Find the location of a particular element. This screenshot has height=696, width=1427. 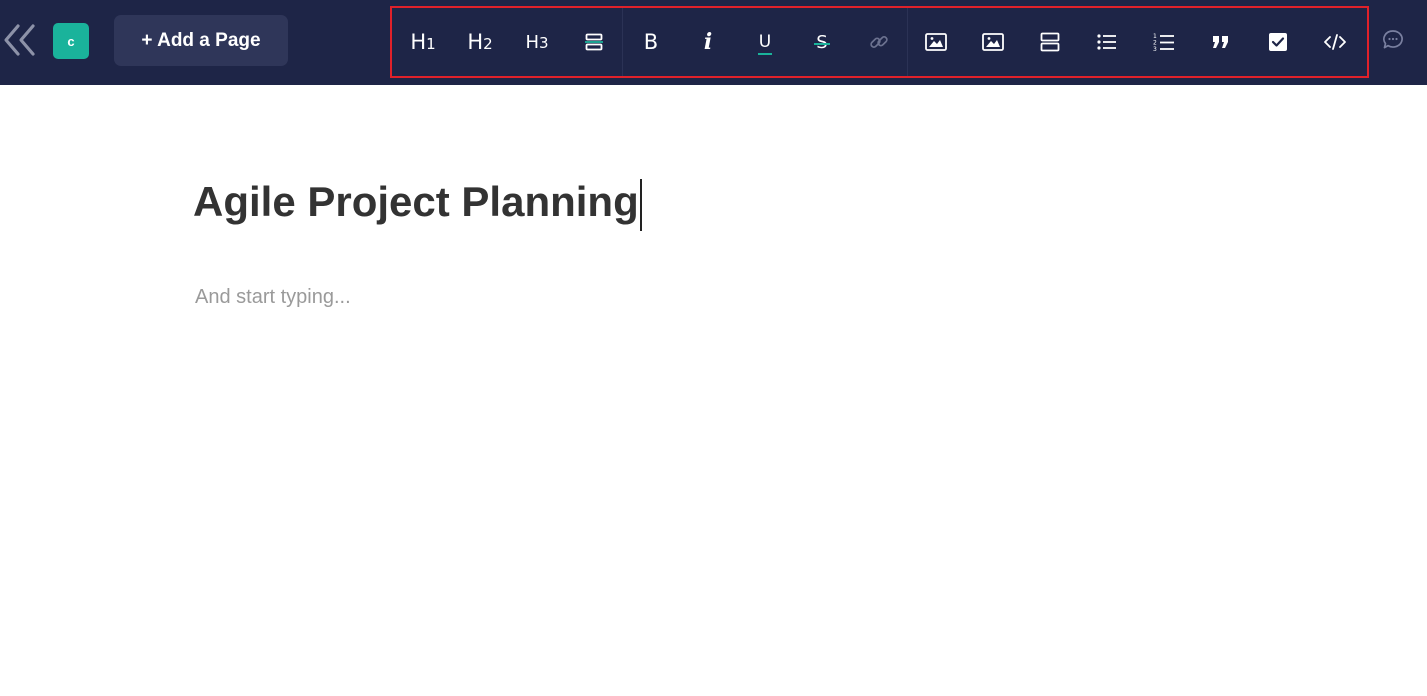

collapse-sidebar-button is located at coordinates (20, 40).